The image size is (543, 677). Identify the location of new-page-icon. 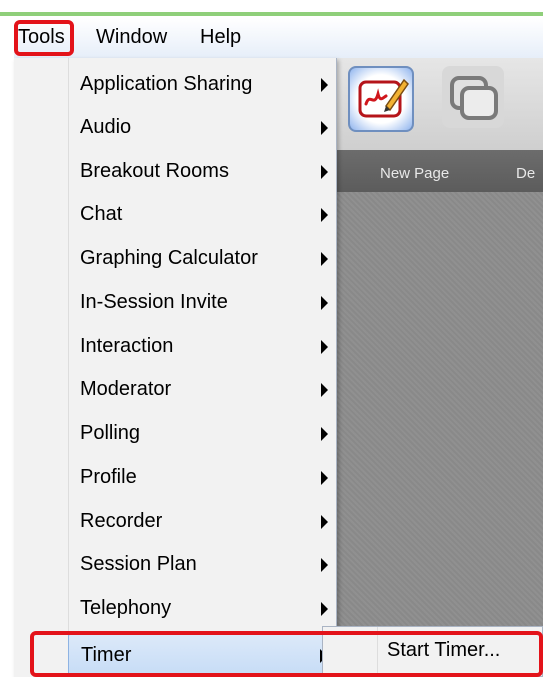
(383, 98).